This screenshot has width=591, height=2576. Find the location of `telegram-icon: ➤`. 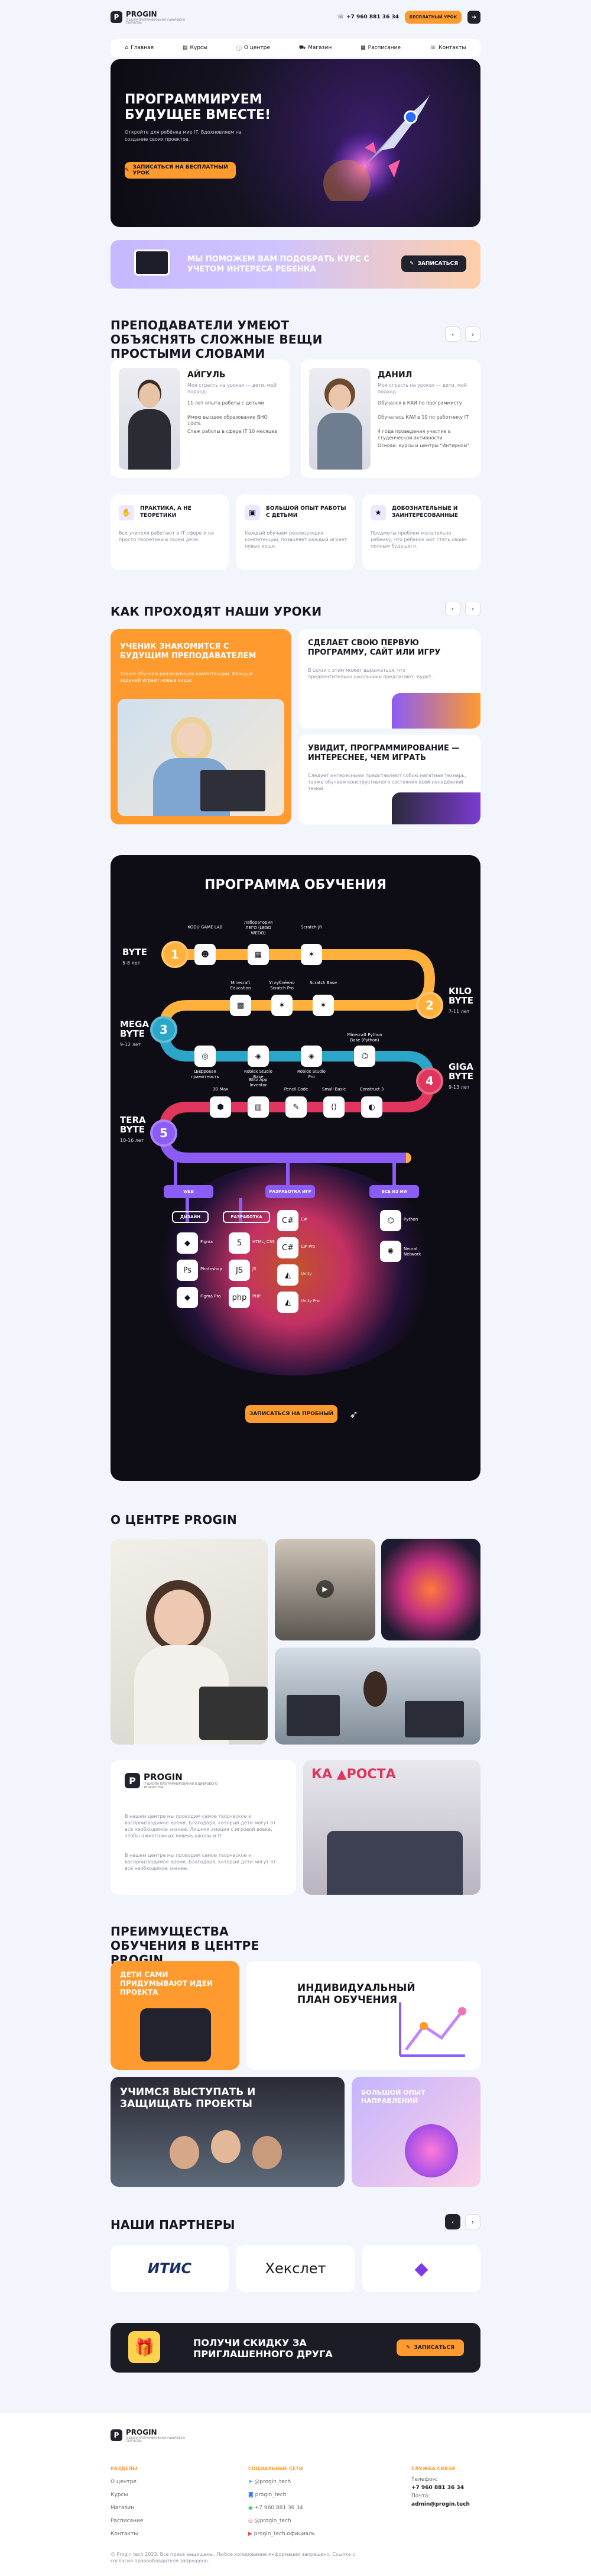

telegram-icon: ➤ is located at coordinates (251, 2482).